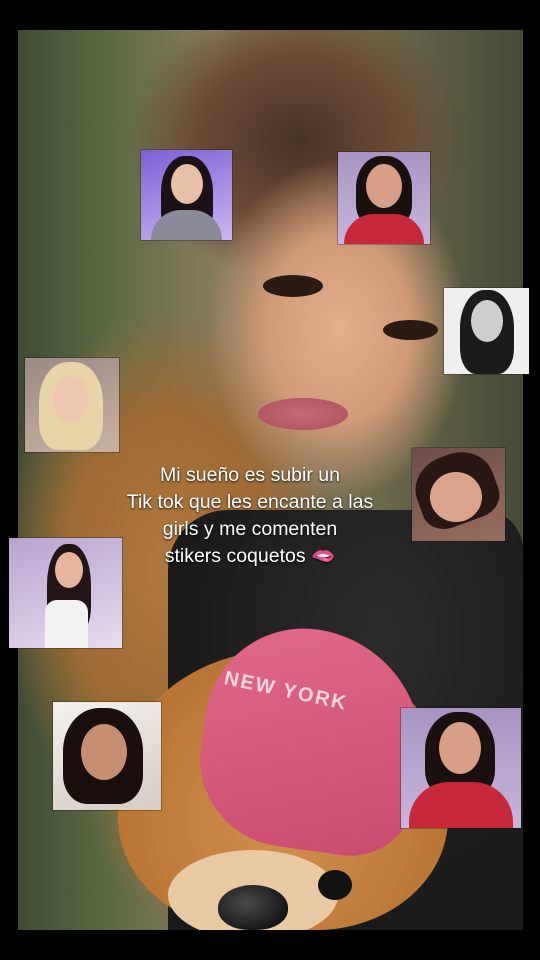 This screenshot has height=960, width=540. I want to click on caption-line-1: Mi sueño es subir un, so click(250, 475).